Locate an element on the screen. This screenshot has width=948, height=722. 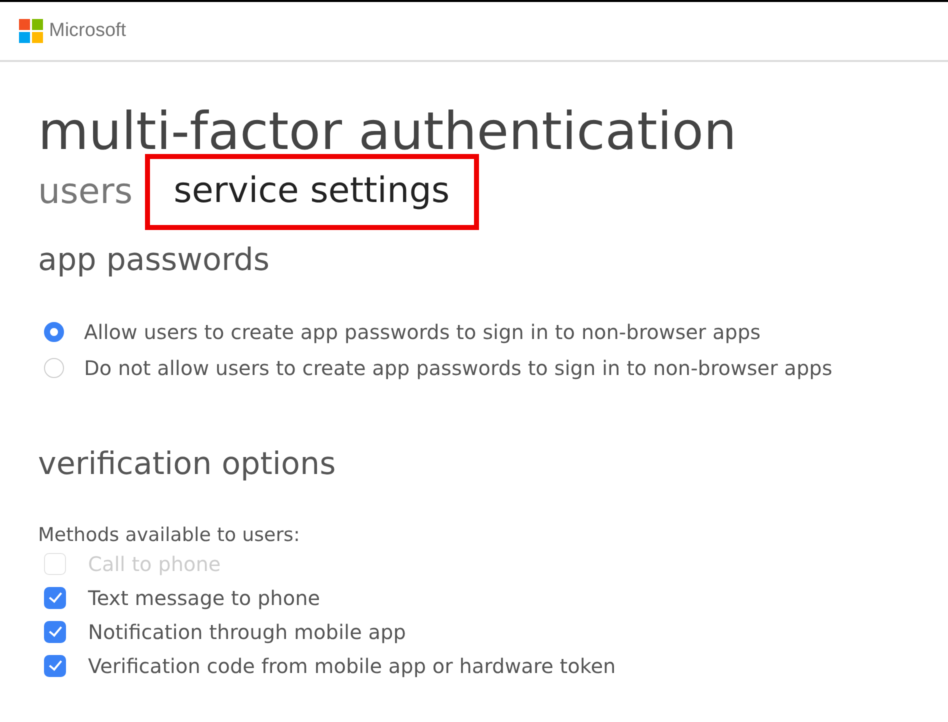
logo-icon is located at coordinates (31, 31).